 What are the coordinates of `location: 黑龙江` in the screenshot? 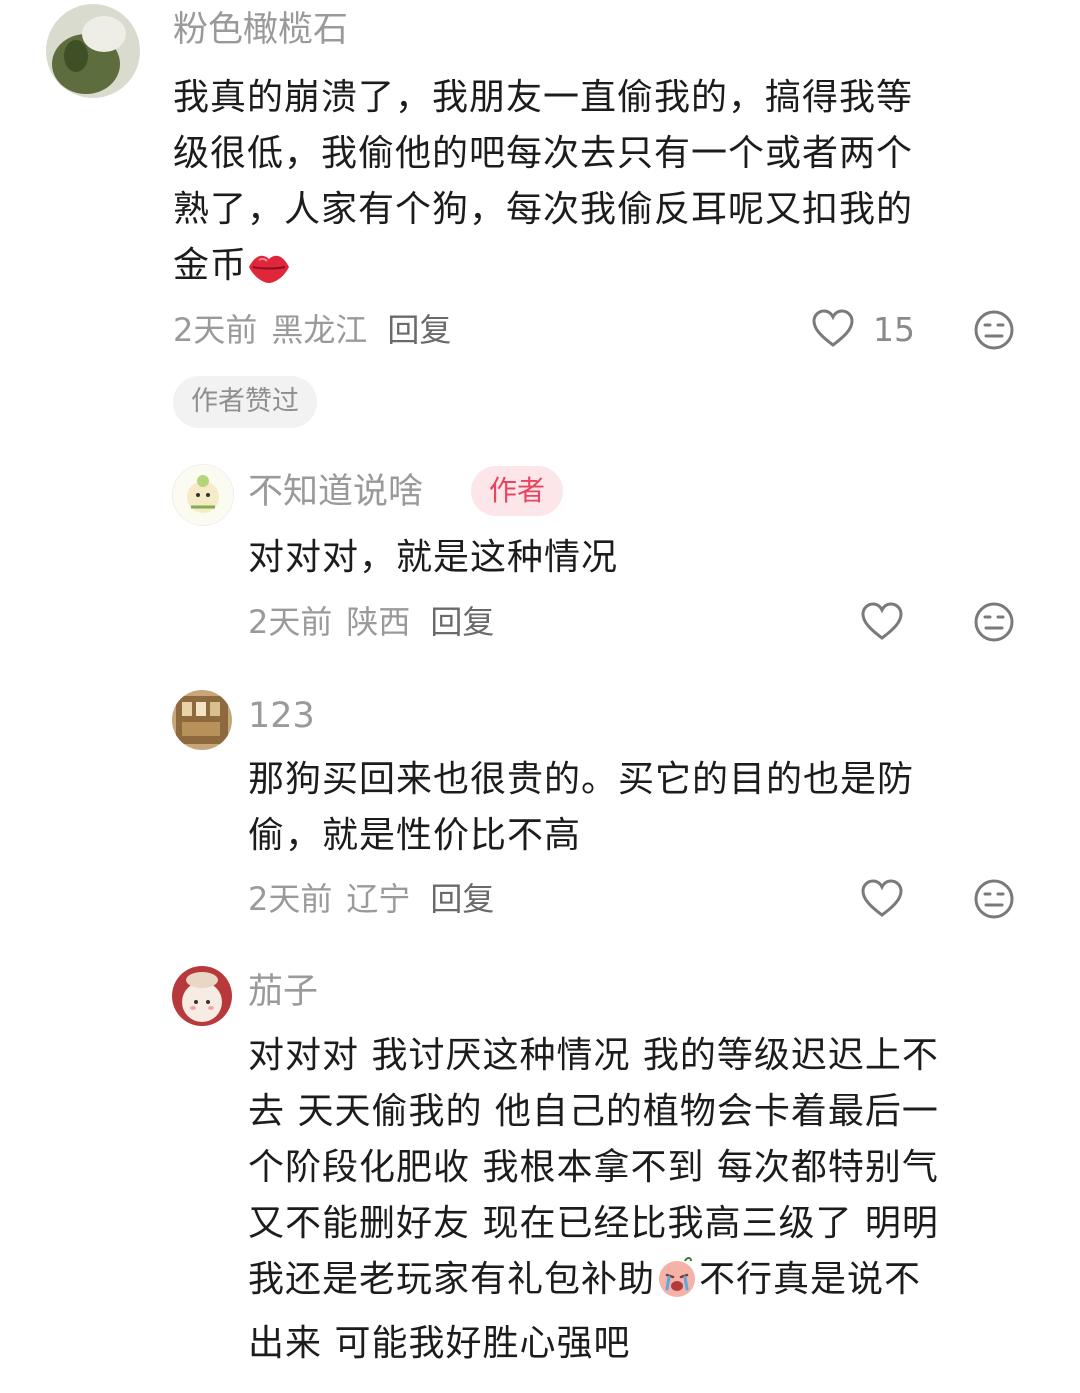 It's located at (319, 330).